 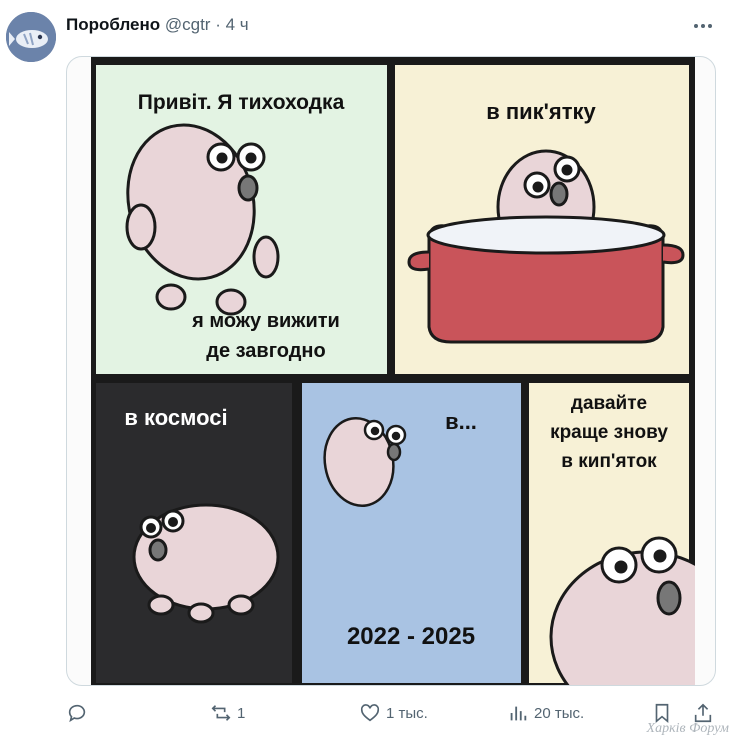 What do you see at coordinates (237, 24) in the screenshot?
I see `post-time: 4 ч` at bounding box center [237, 24].